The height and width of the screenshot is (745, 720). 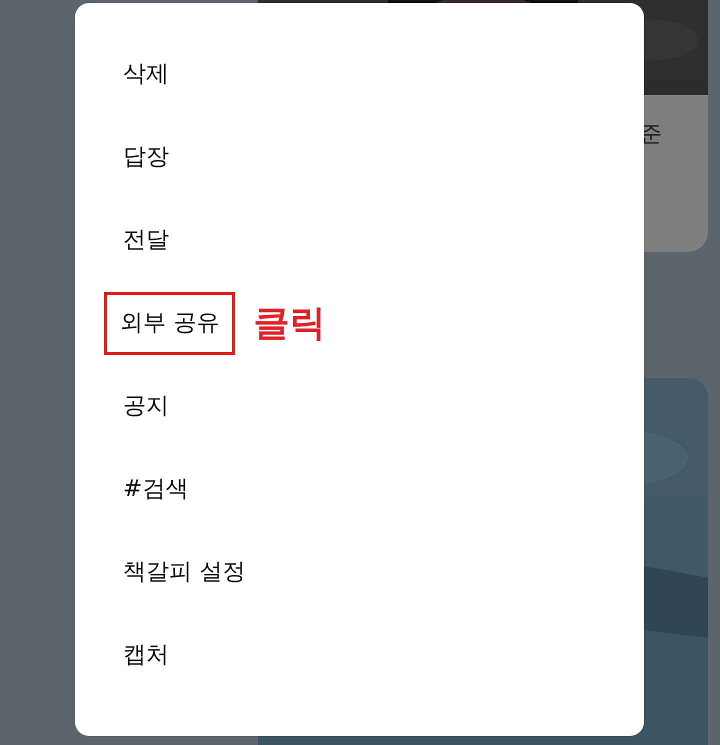 I want to click on menu-item: 책갈피 설정, so click(x=184, y=572).